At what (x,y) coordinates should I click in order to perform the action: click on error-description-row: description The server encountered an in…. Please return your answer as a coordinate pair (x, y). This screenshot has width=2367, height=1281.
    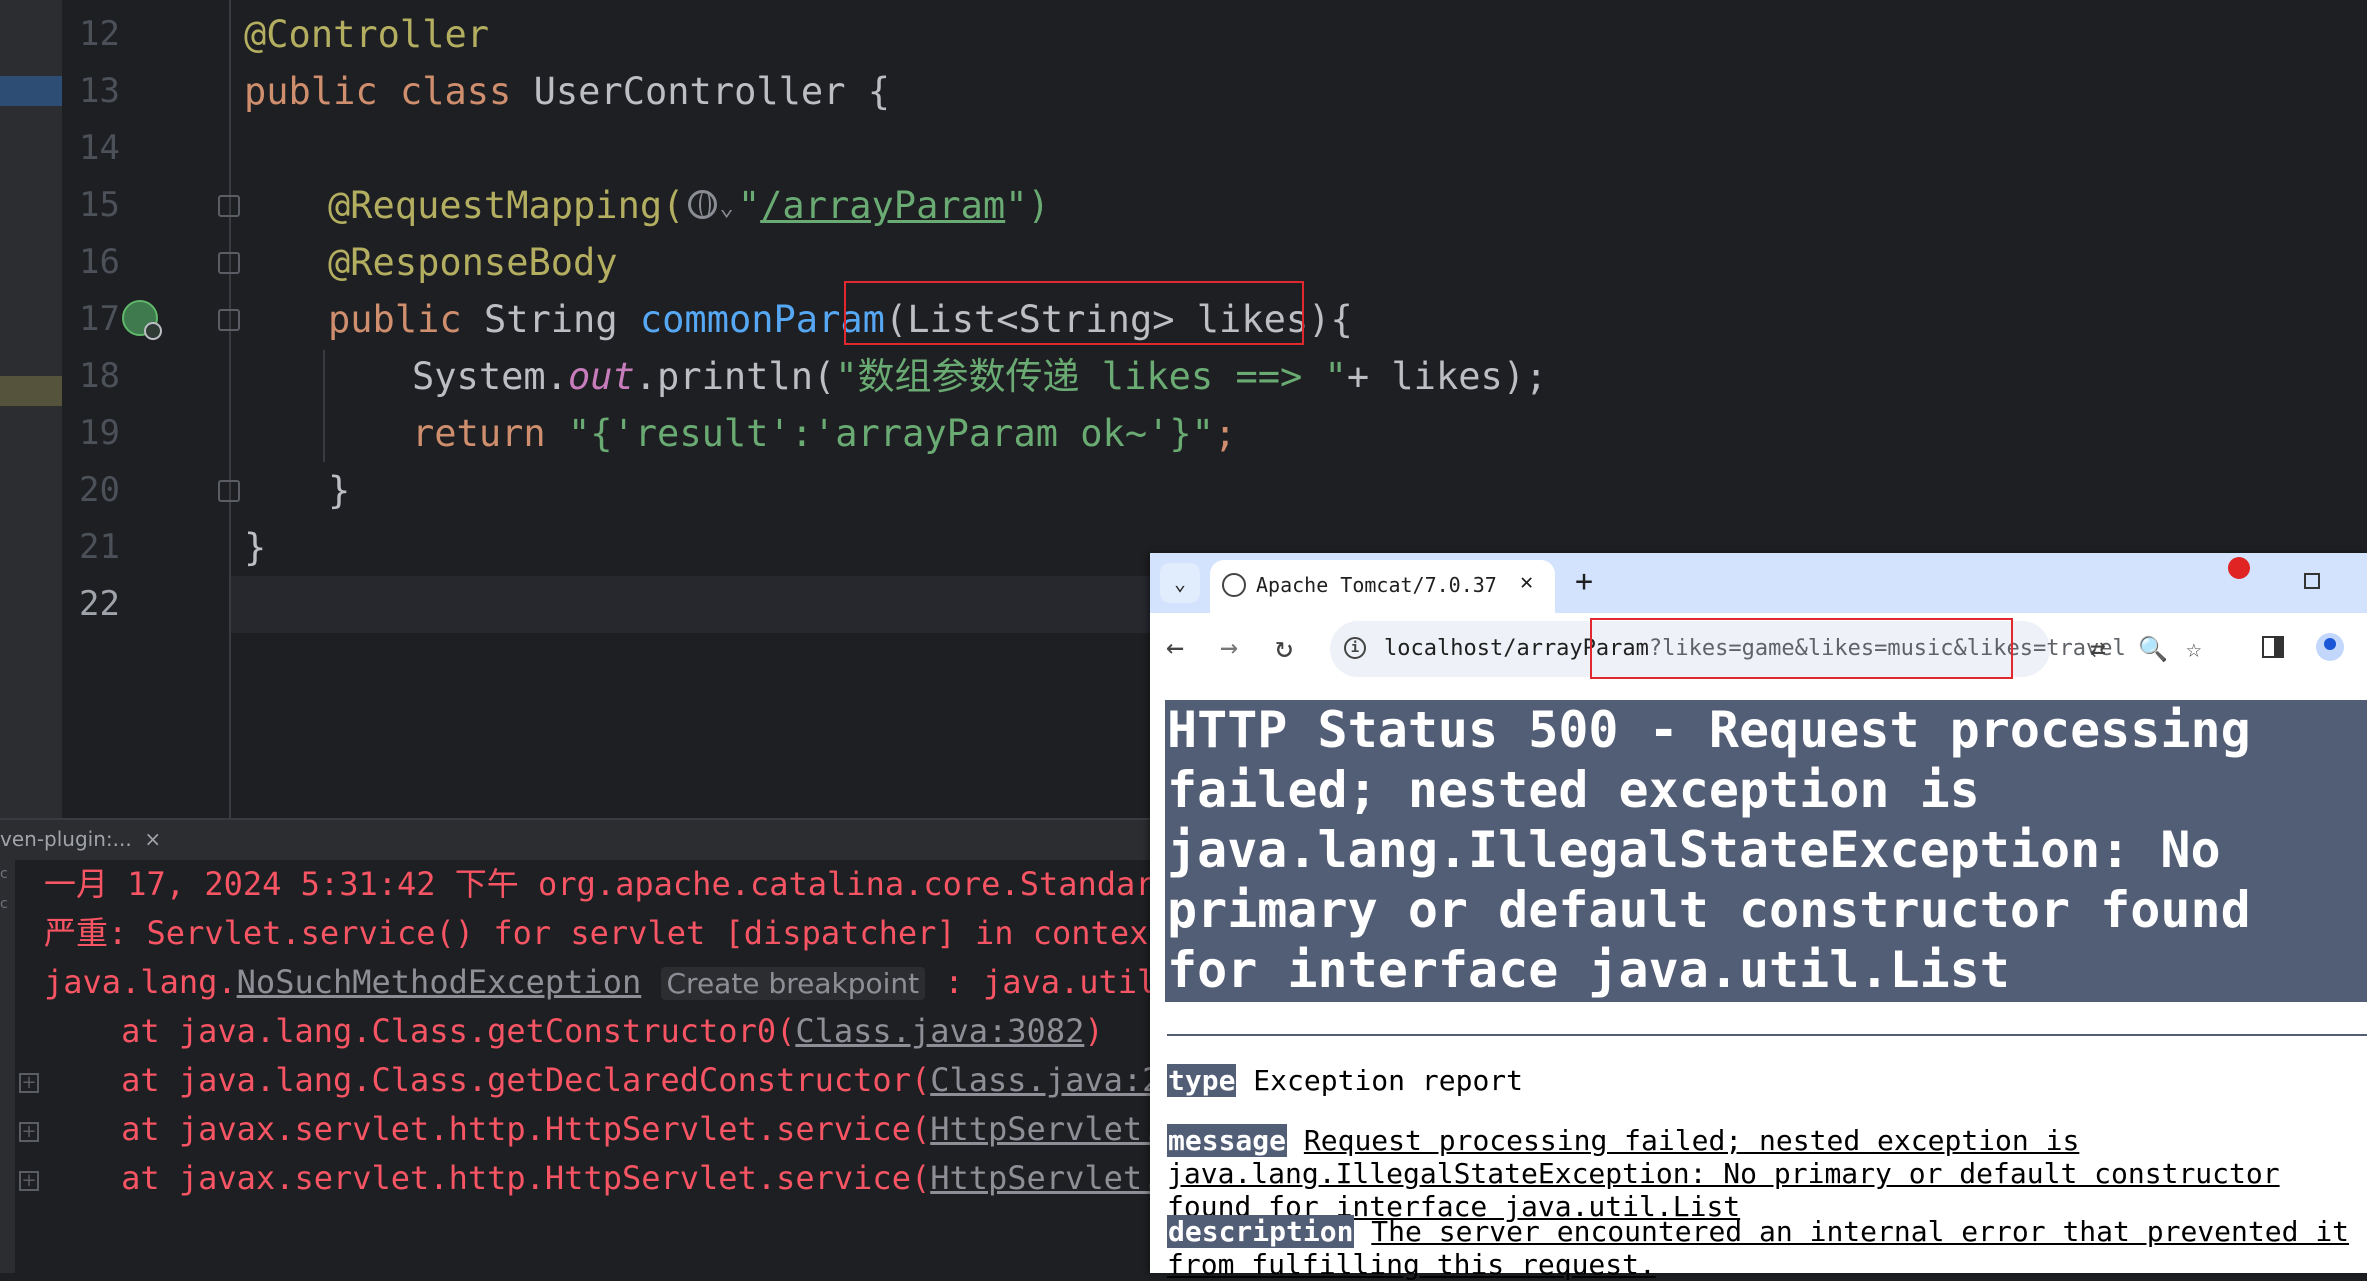
    Looking at the image, I should click on (1764, 1248).